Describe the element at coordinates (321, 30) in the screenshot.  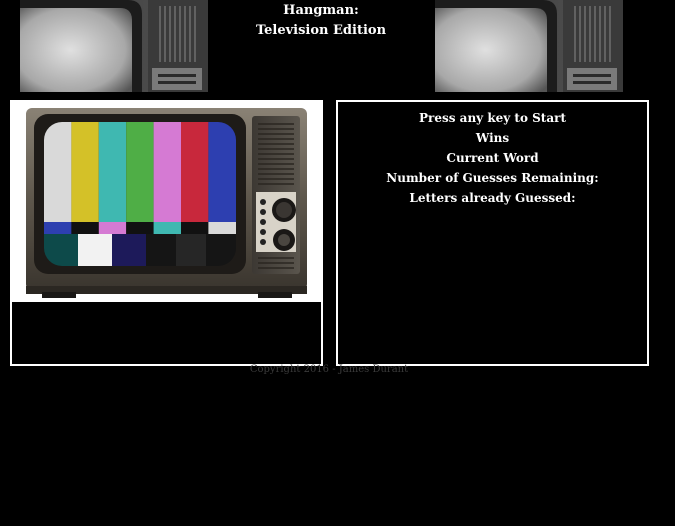
I see `title-line-2: Television Edition` at that location.